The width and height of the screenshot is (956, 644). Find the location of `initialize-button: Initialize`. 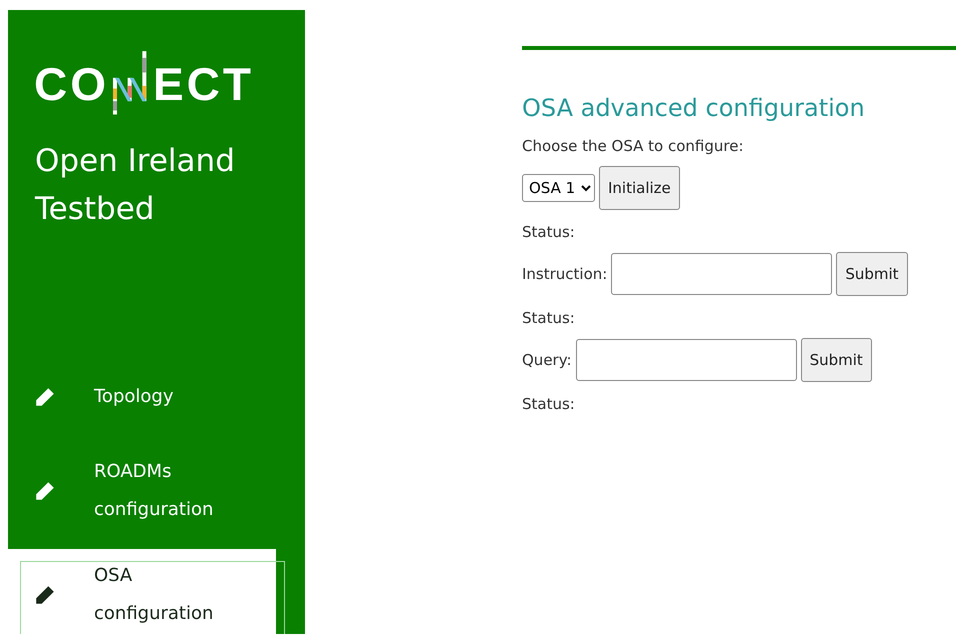

initialize-button: Initialize is located at coordinates (639, 188).